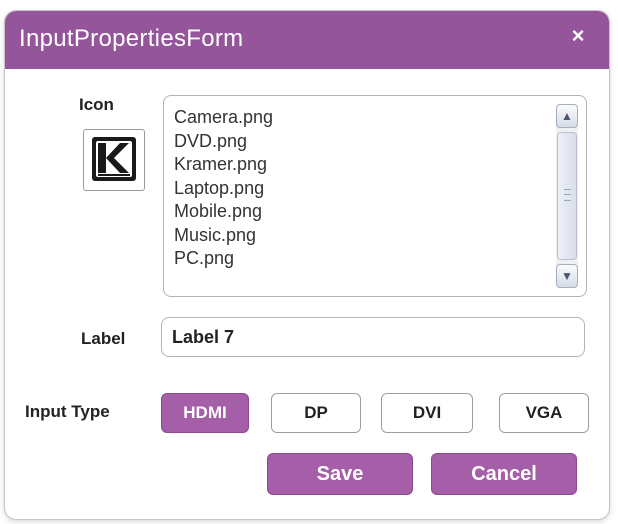  Describe the element at coordinates (114, 160) in the screenshot. I see `kramer-logo-icon` at that location.